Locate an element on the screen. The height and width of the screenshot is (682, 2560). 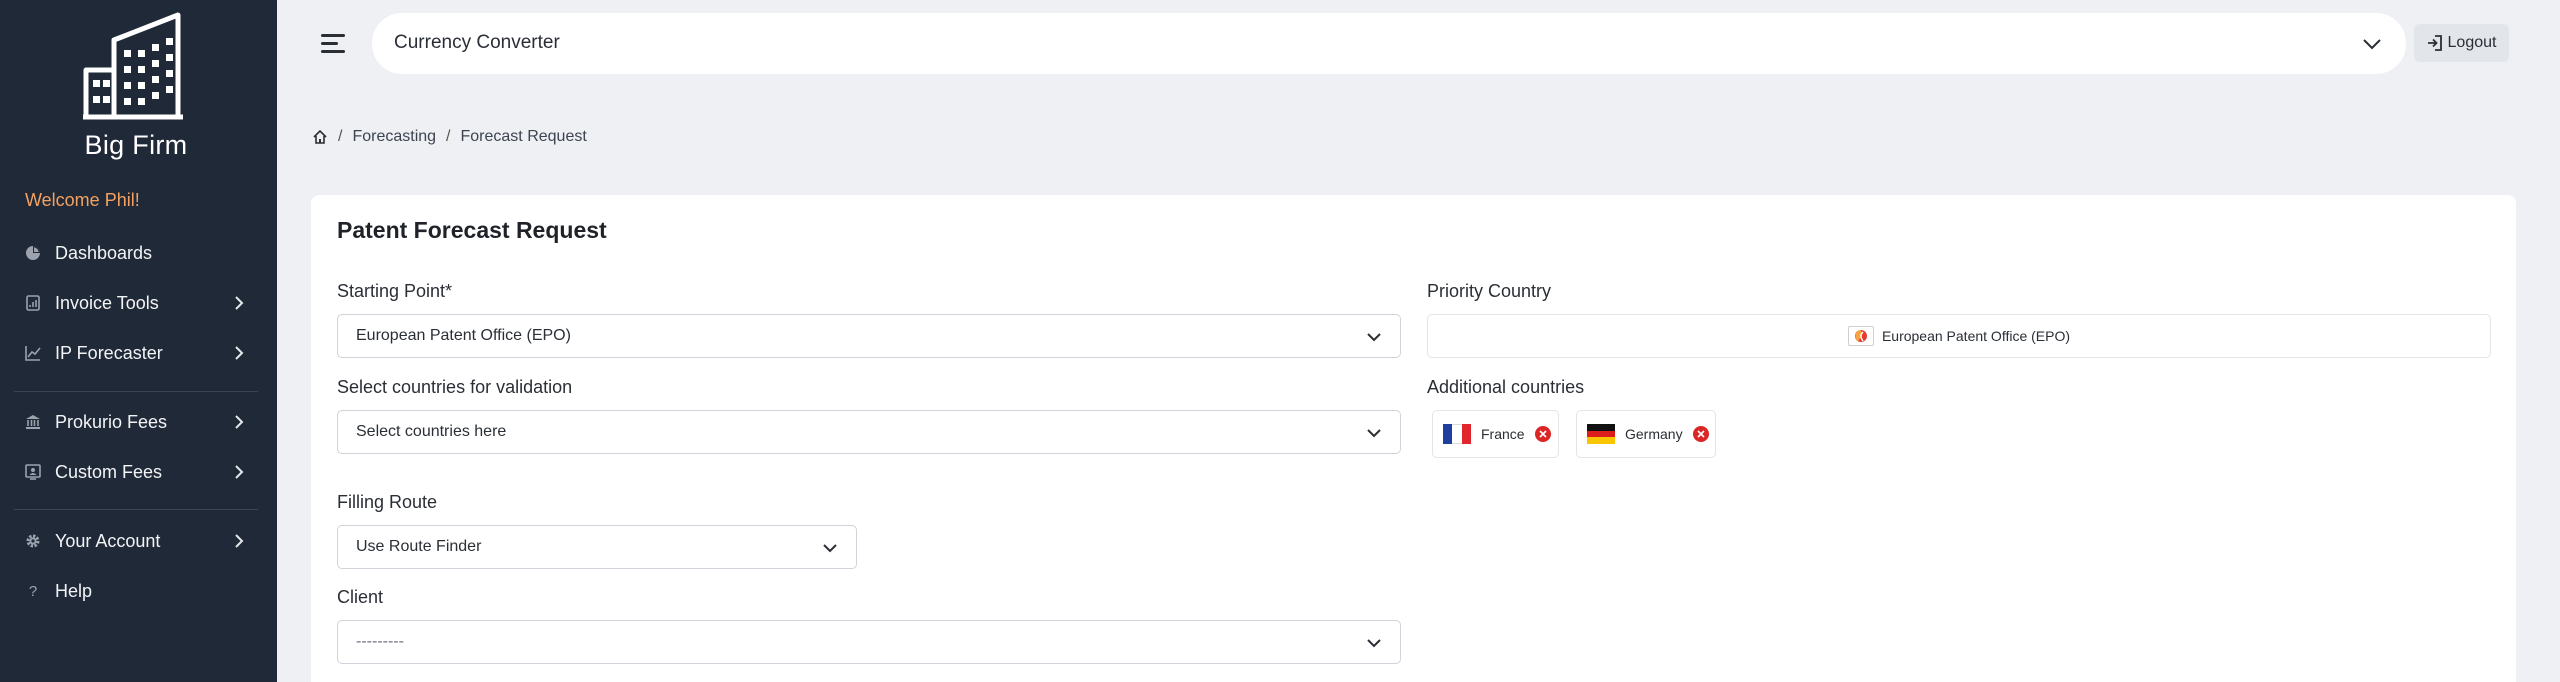
hamburger-menu-icon is located at coordinates (333, 44).